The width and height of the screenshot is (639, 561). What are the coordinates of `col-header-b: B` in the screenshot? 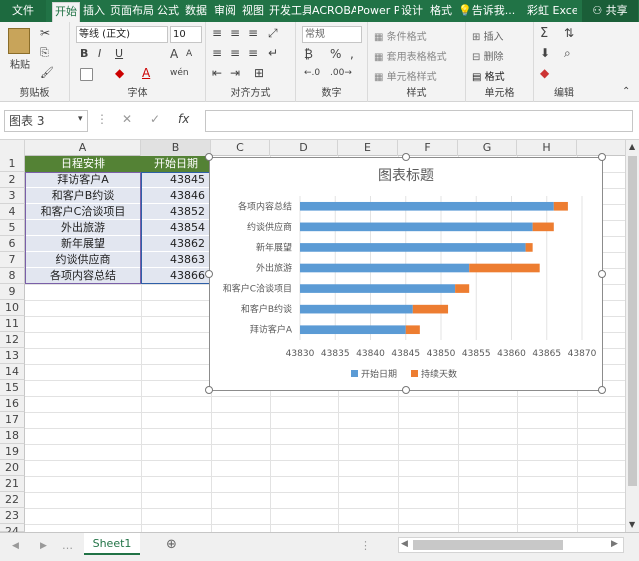 It's located at (176, 148).